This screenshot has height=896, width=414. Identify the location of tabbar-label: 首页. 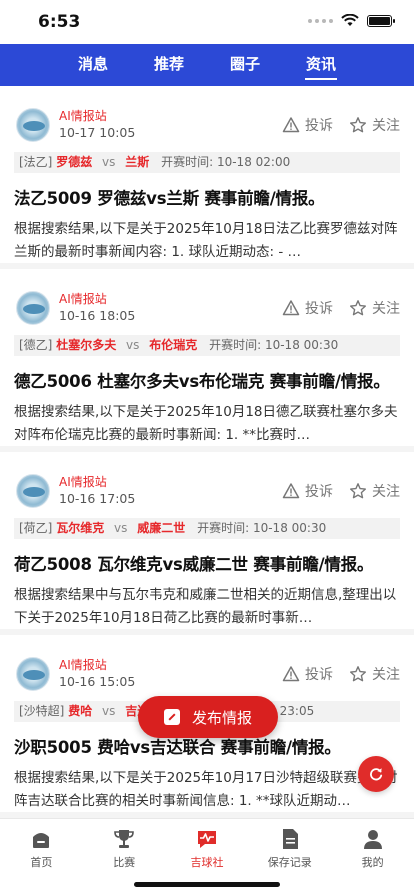
(41, 862).